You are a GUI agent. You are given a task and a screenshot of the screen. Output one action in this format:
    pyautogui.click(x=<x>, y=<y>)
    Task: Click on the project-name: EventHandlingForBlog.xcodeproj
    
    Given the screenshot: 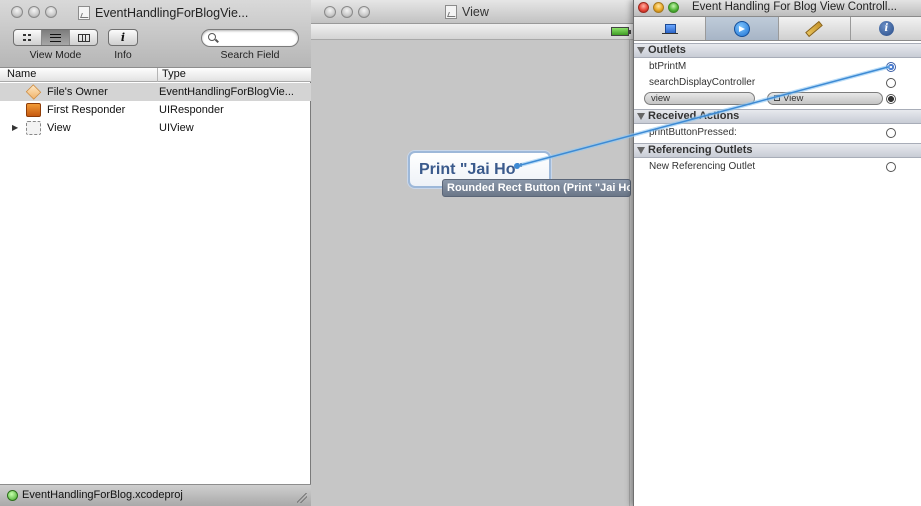 What is the action you would take?
    pyautogui.click(x=102, y=495)
    